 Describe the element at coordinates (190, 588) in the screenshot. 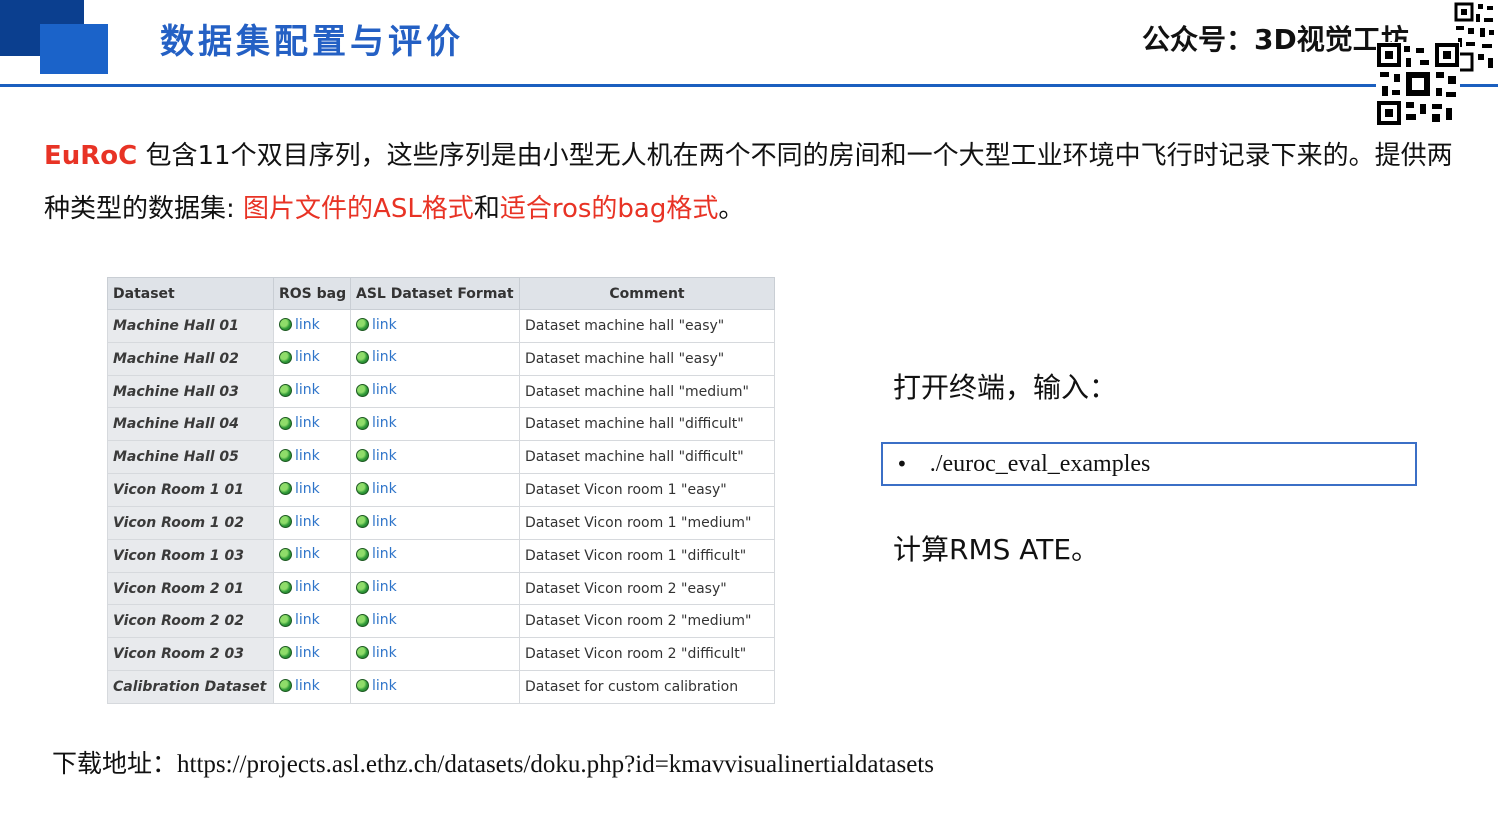

I see `dataset-name-cell: Vicon Room 2 01` at that location.